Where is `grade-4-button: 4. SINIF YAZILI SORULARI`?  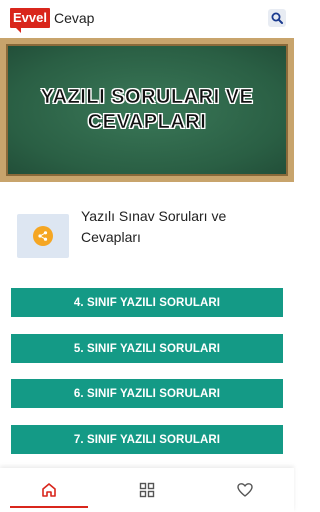
grade-4-button: 4. SINIF YAZILI SORULARI is located at coordinates (147, 302).